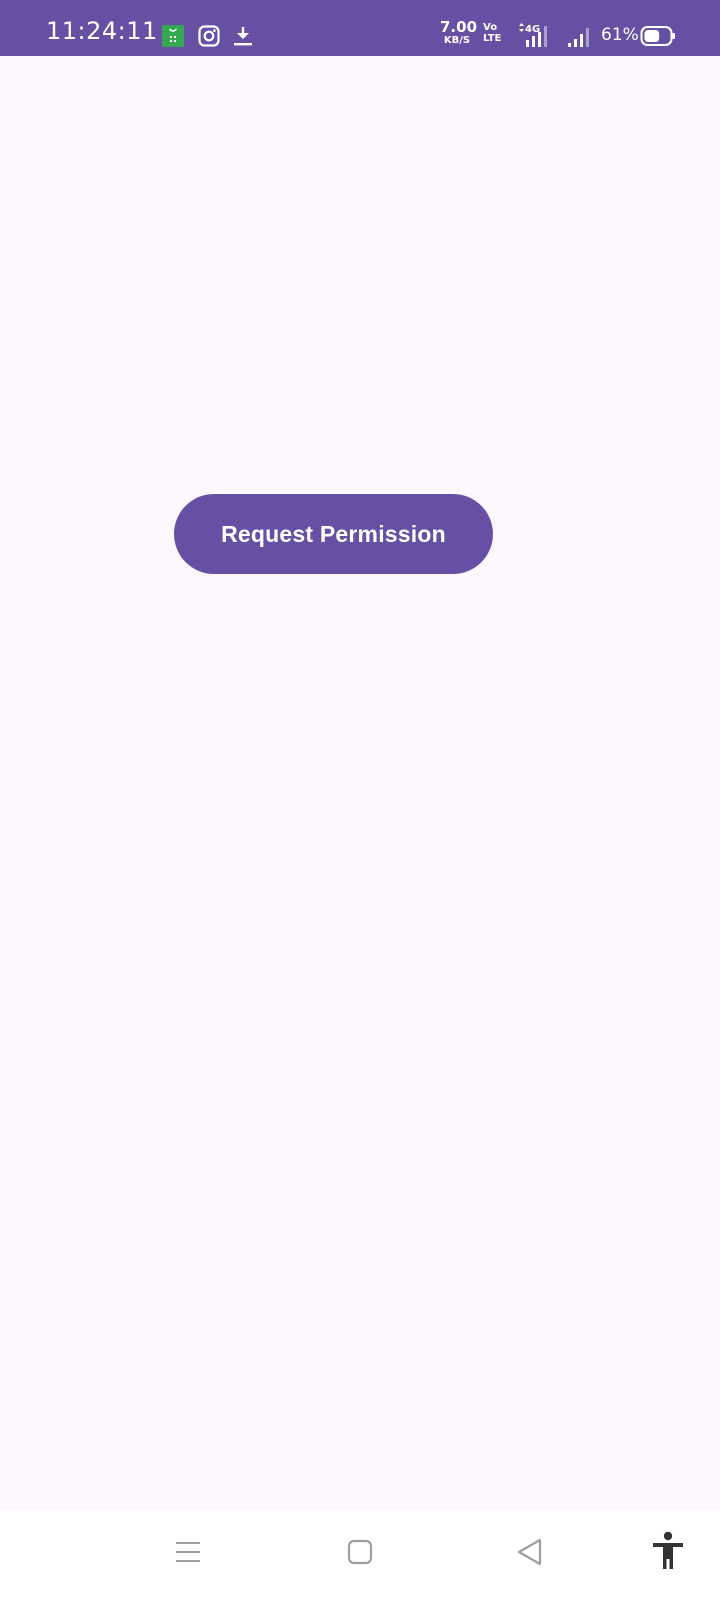 This screenshot has width=720, height=1600. Describe the element at coordinates (459, 27) in the screenshot. I see `network-speed-value: 7.00` at that location.